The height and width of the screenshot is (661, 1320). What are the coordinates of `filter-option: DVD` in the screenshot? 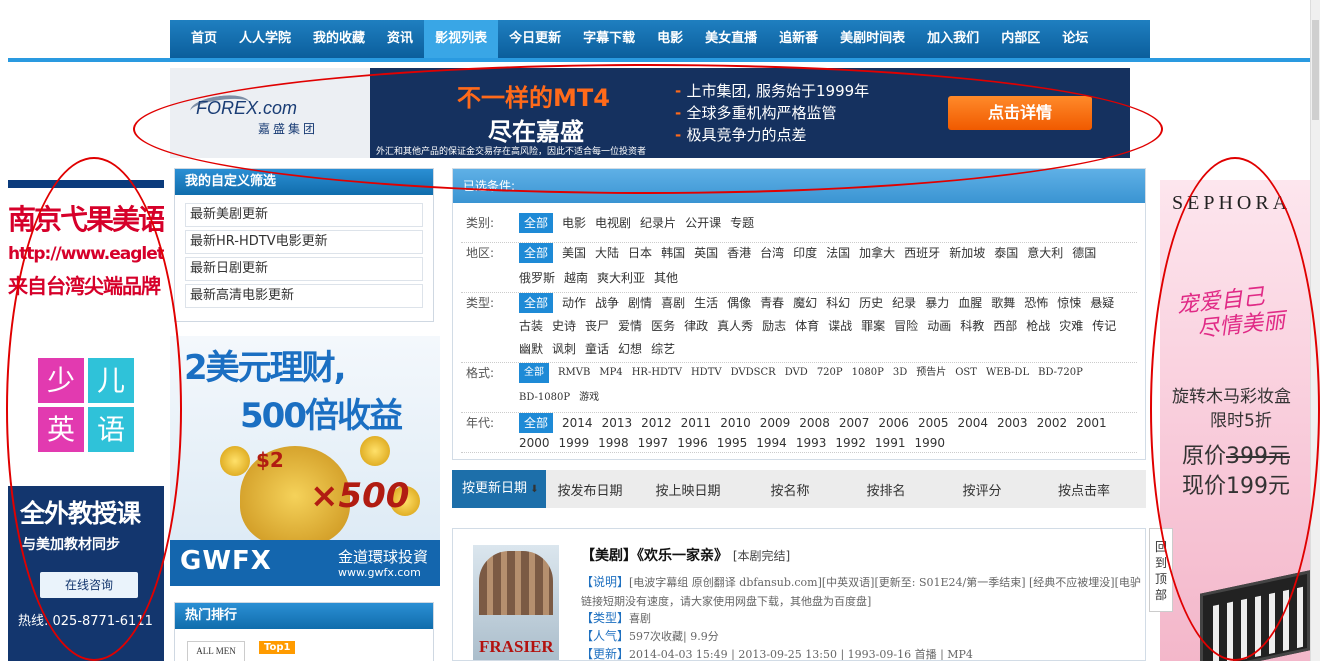 It's located at (796, 373).